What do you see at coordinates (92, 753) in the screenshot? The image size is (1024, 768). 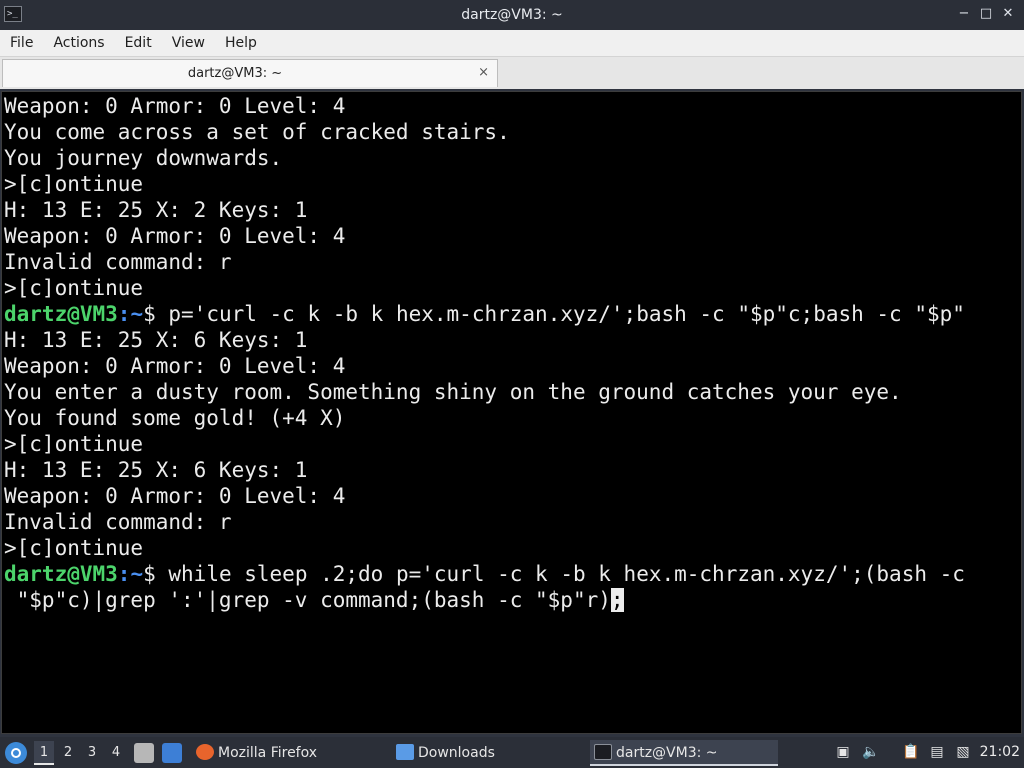 I see `workspace-3: 3` at bounding box center [92, 753].